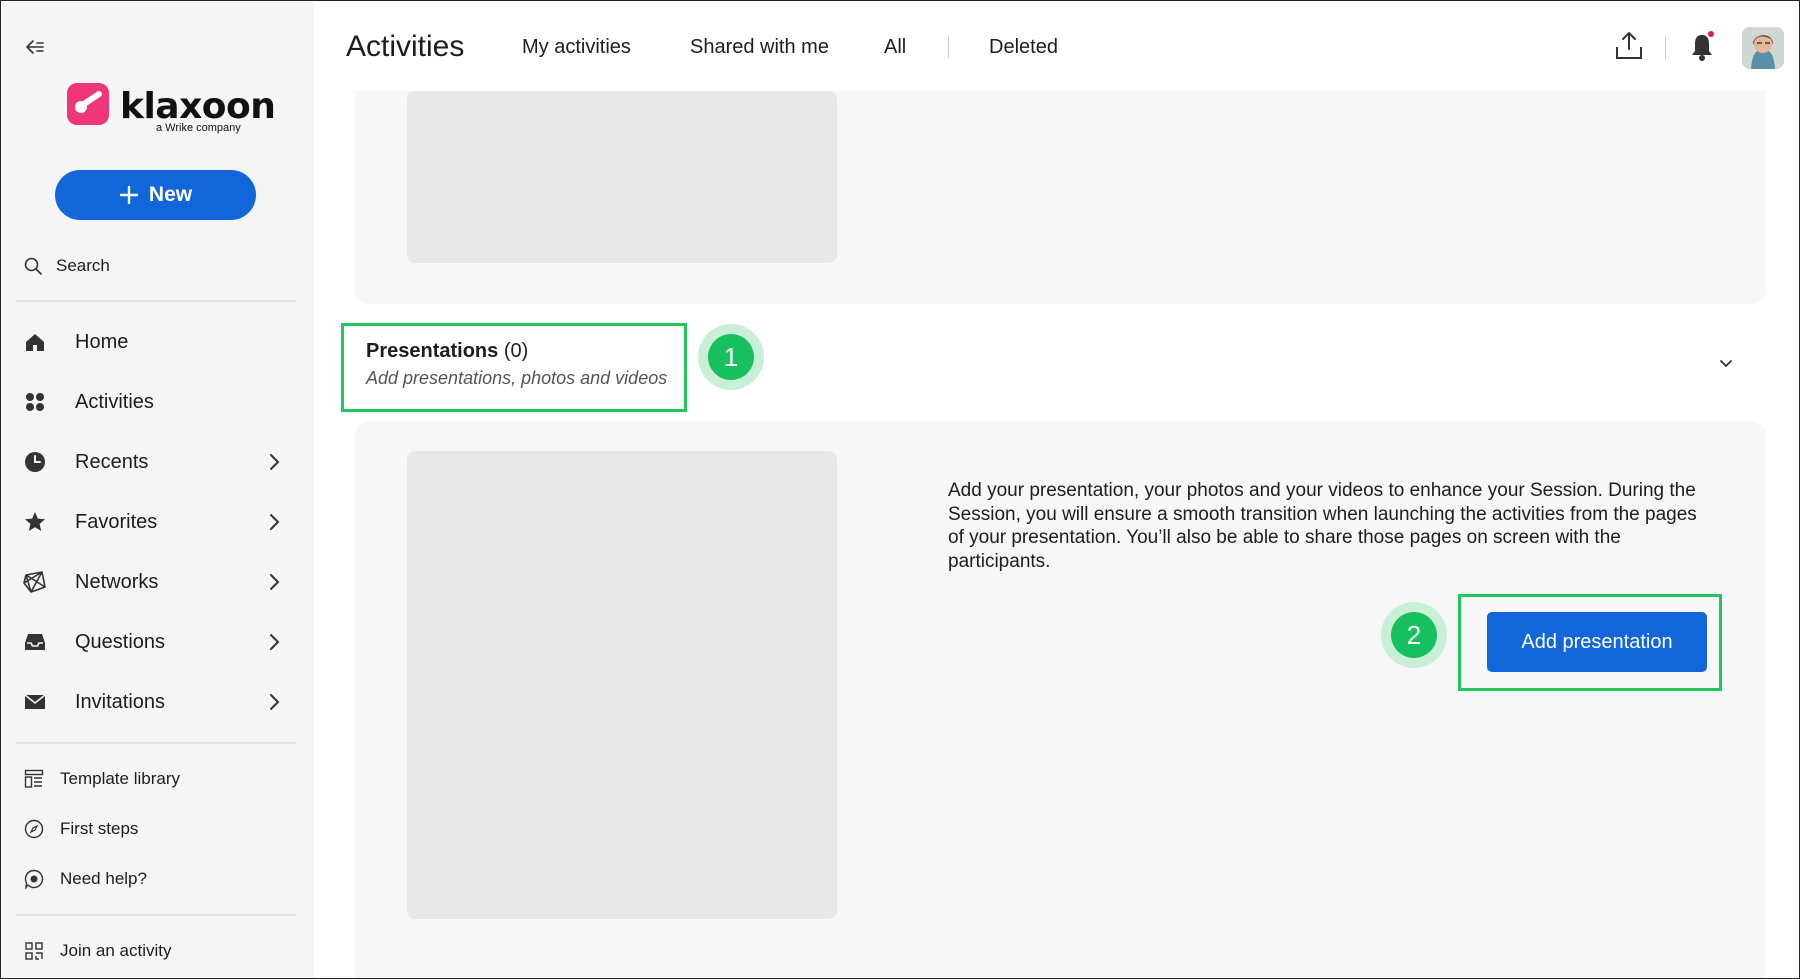 The image size is (1800, 979). I want to click on sidebar-item-label: Invitations, so click(120, 701).